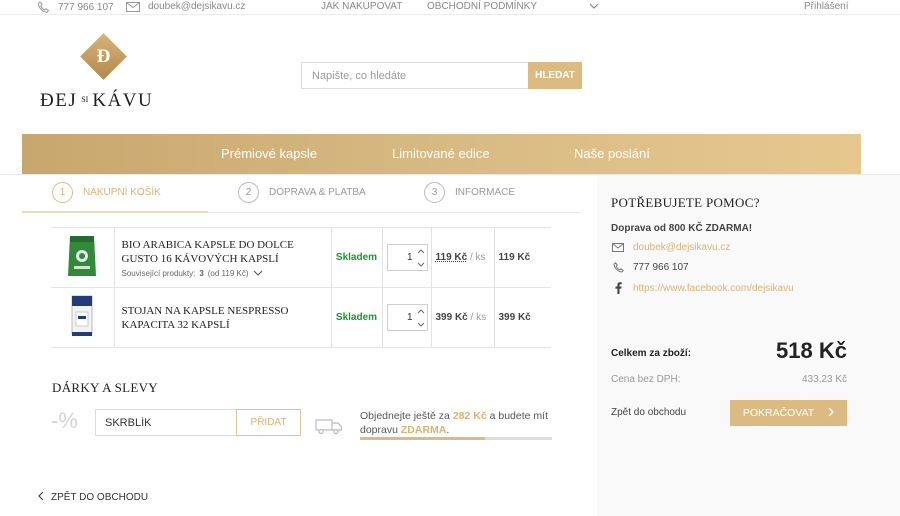  I want to click on unit-price: 399 Kč, so click(451, 317).